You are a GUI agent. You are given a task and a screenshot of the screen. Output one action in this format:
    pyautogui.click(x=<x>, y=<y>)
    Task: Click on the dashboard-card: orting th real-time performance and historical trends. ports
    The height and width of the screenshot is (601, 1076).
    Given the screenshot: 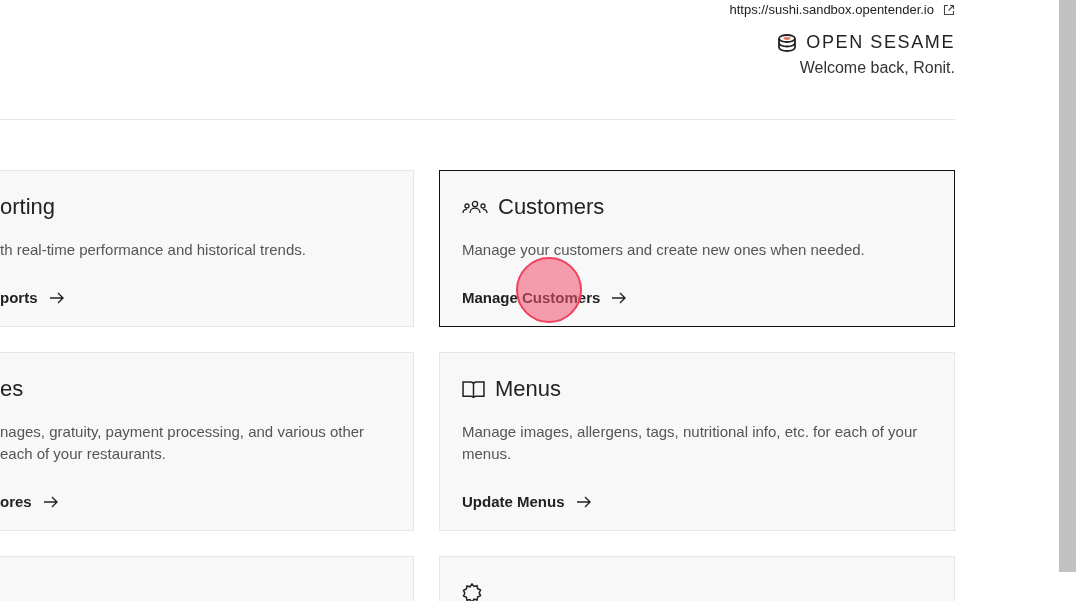 What is the action you would take?
    pyautogui.click(x=207, y=248)
    